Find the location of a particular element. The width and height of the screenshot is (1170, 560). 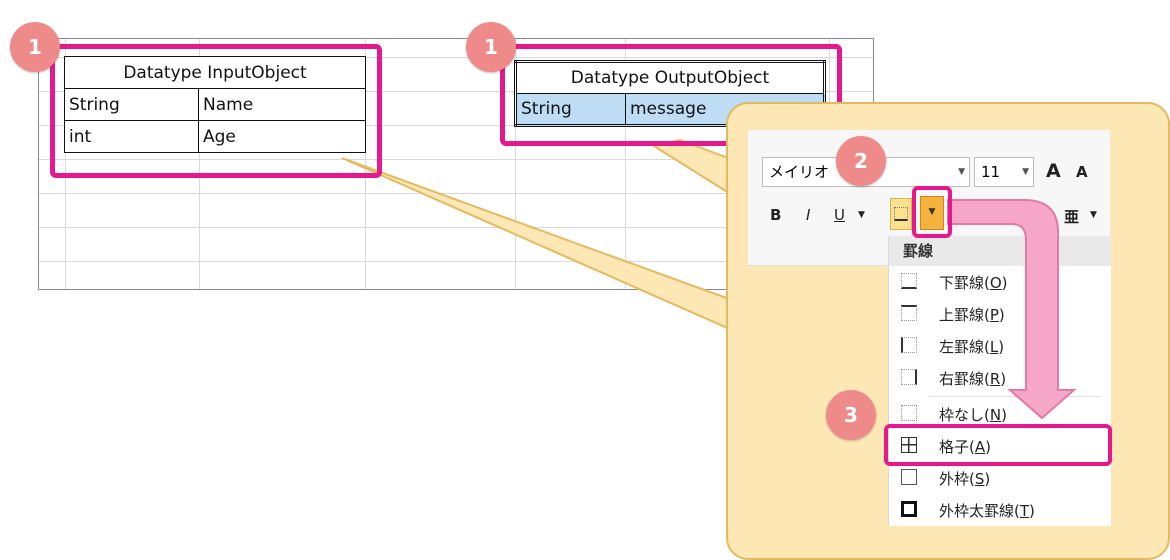

border-left-icon is located at coordinates (909, 345).